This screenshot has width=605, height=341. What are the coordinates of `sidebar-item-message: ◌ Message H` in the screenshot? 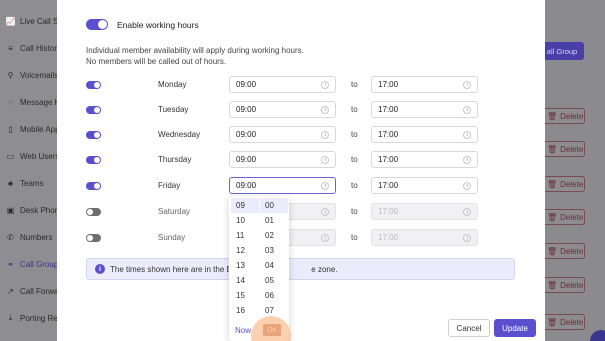 It's located at (33, 102).